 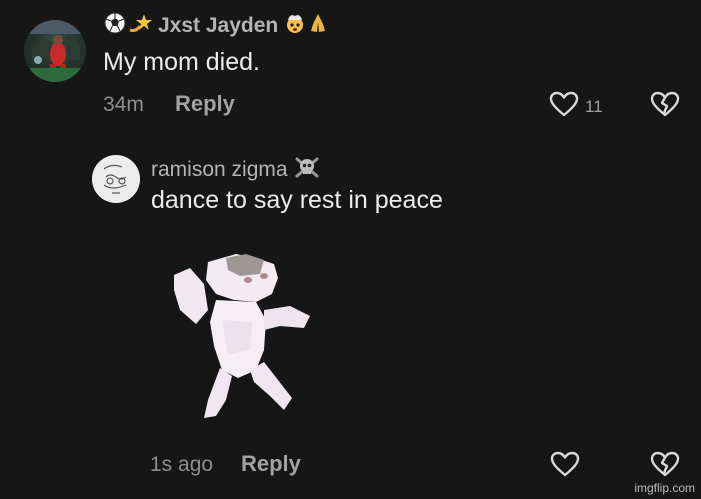 What do you see at coordinates (594, 106) in the screenshot?
I see `like-count: 11` at bounding box center [594, 106].